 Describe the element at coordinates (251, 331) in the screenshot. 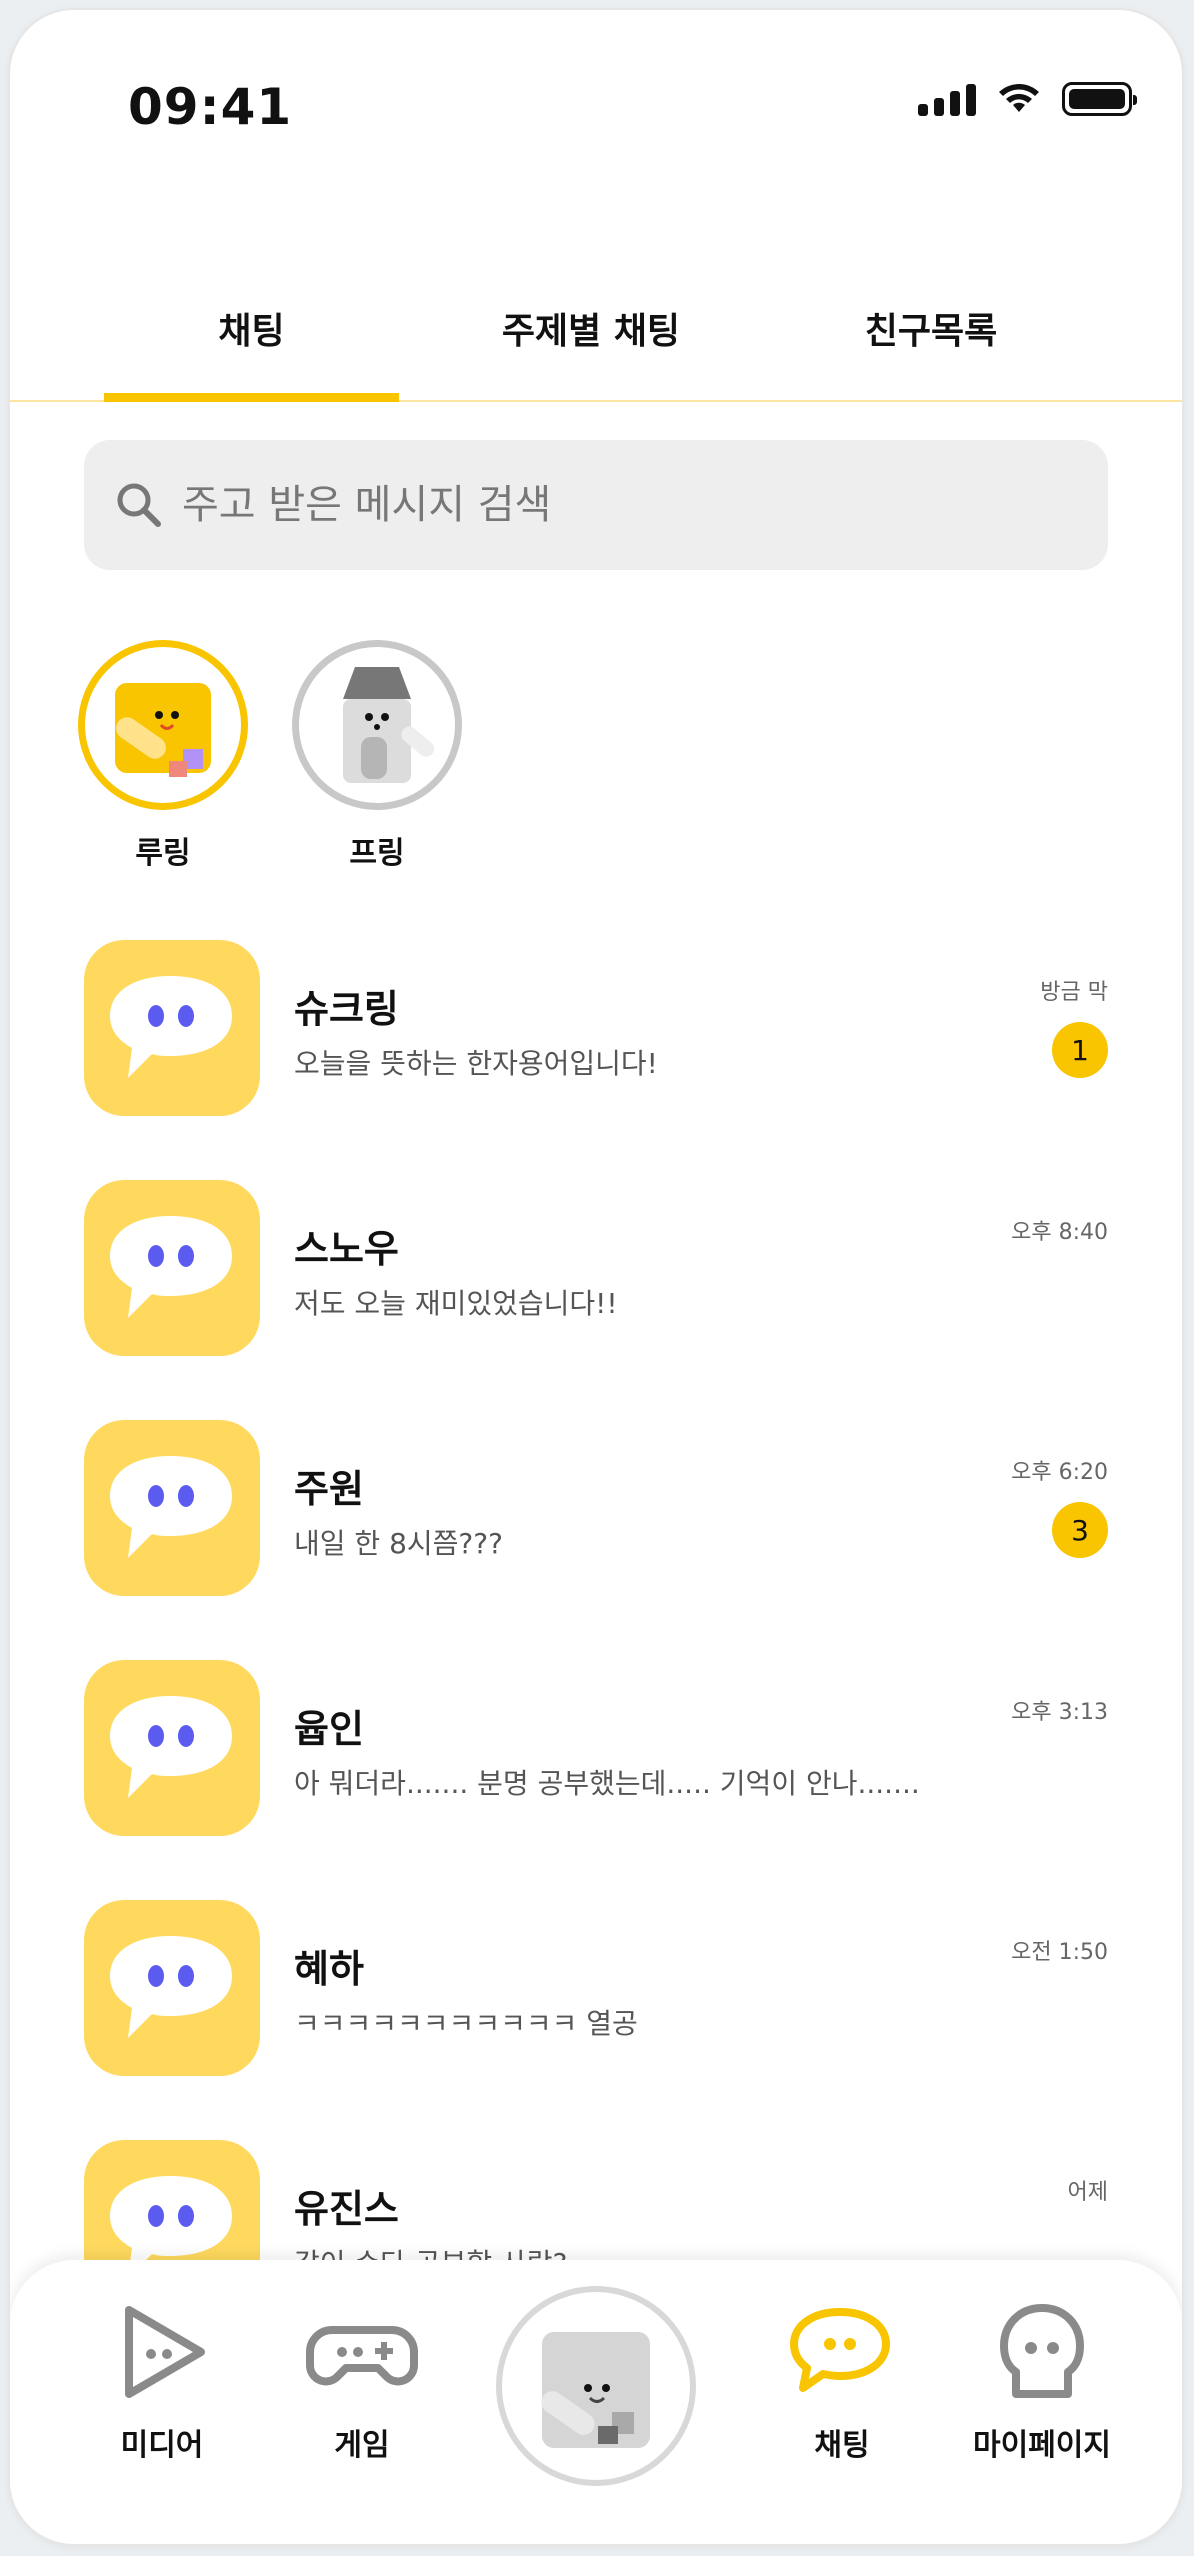

I see `tab-label: 채팅` at that location.